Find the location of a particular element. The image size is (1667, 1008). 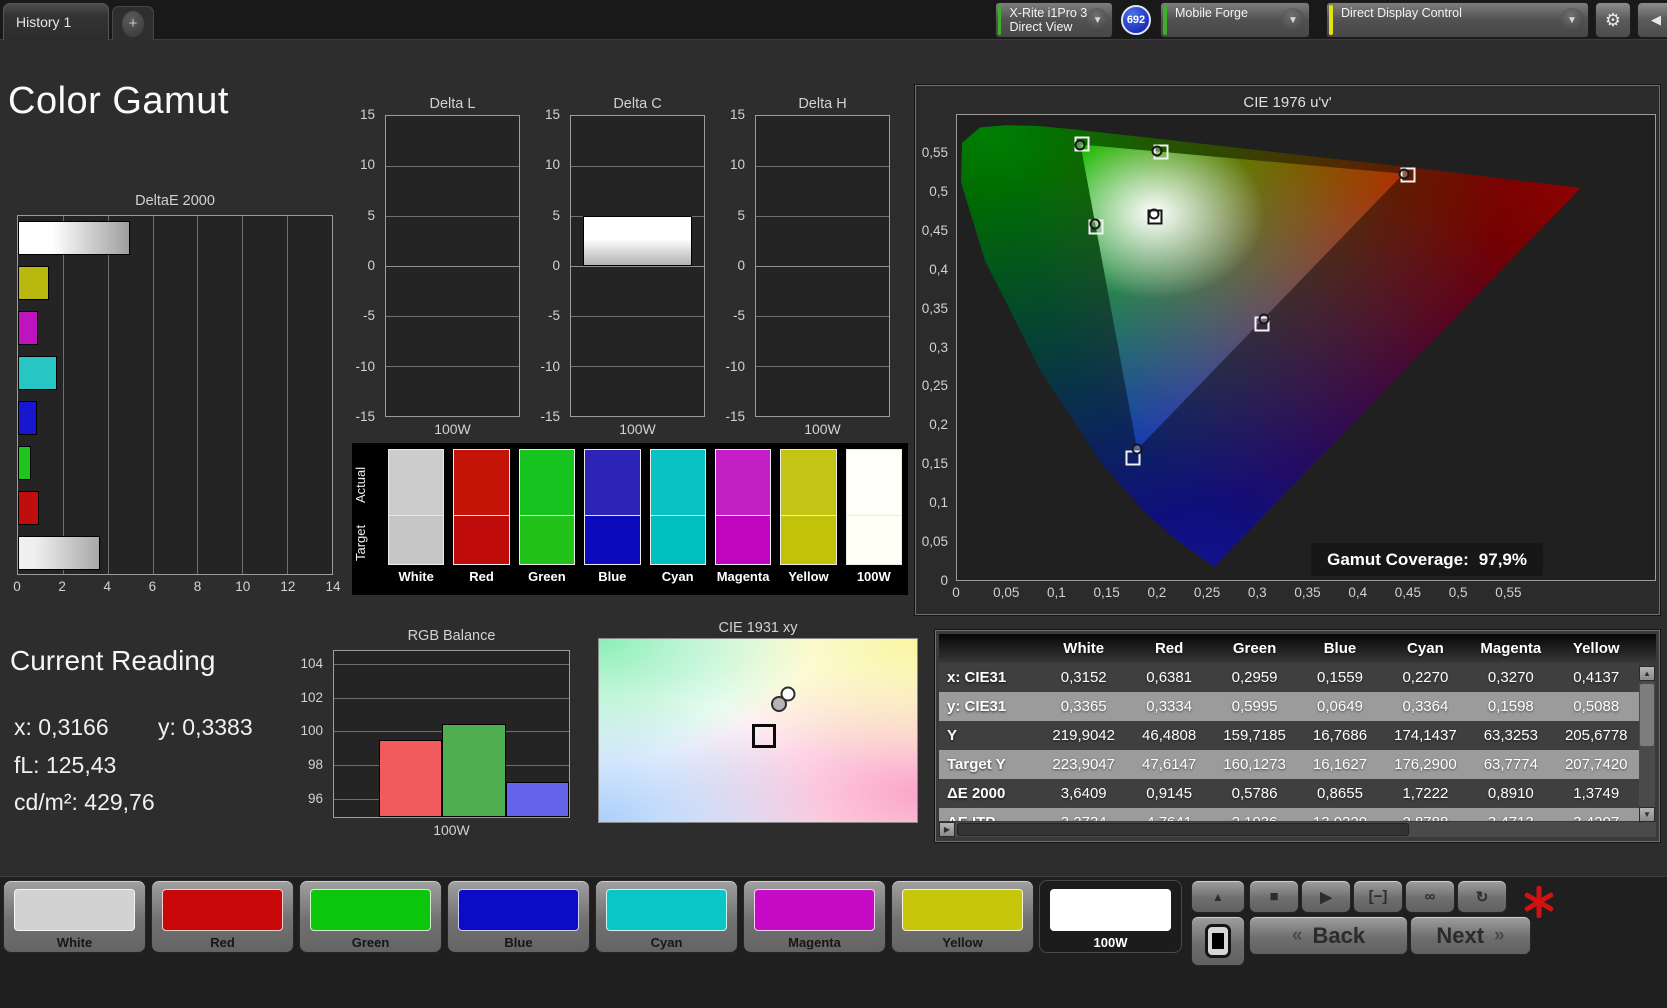

patch-button-magenta: Magenta is located at coordinates (814, 916).